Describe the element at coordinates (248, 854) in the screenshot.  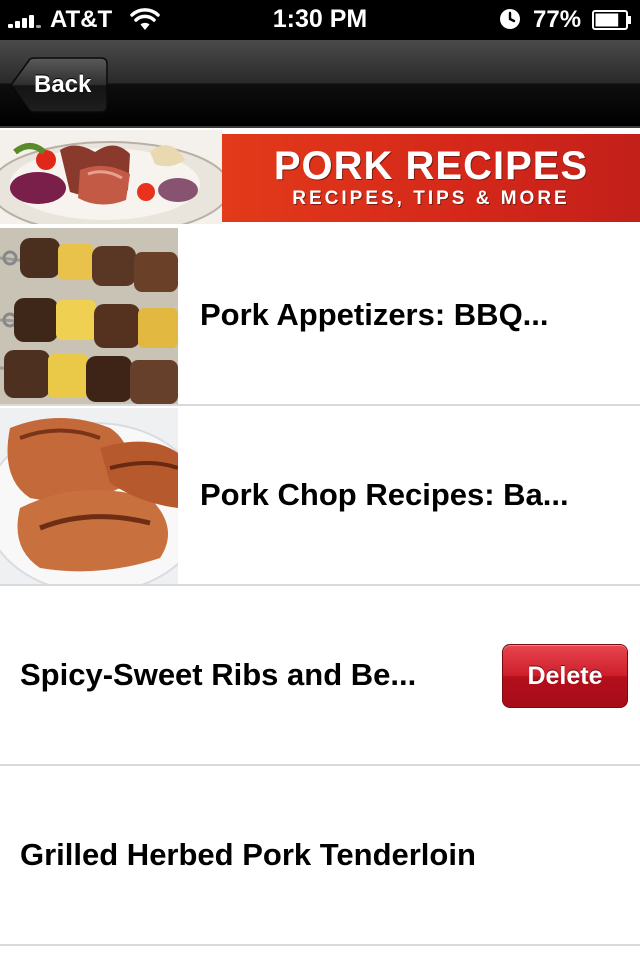
I see `list-item-title: Grilled Herbed Pork Tenderloin` at that location.